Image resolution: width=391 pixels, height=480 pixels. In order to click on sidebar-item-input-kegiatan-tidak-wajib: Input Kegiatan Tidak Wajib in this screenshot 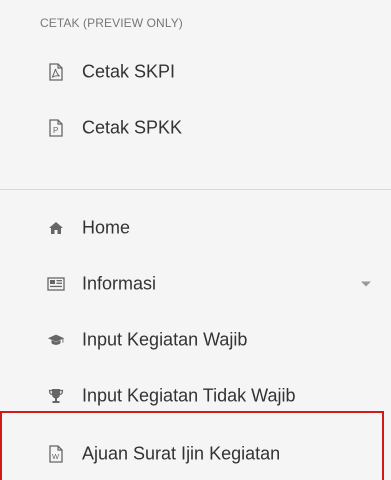, I will do `click(195, 396)`.